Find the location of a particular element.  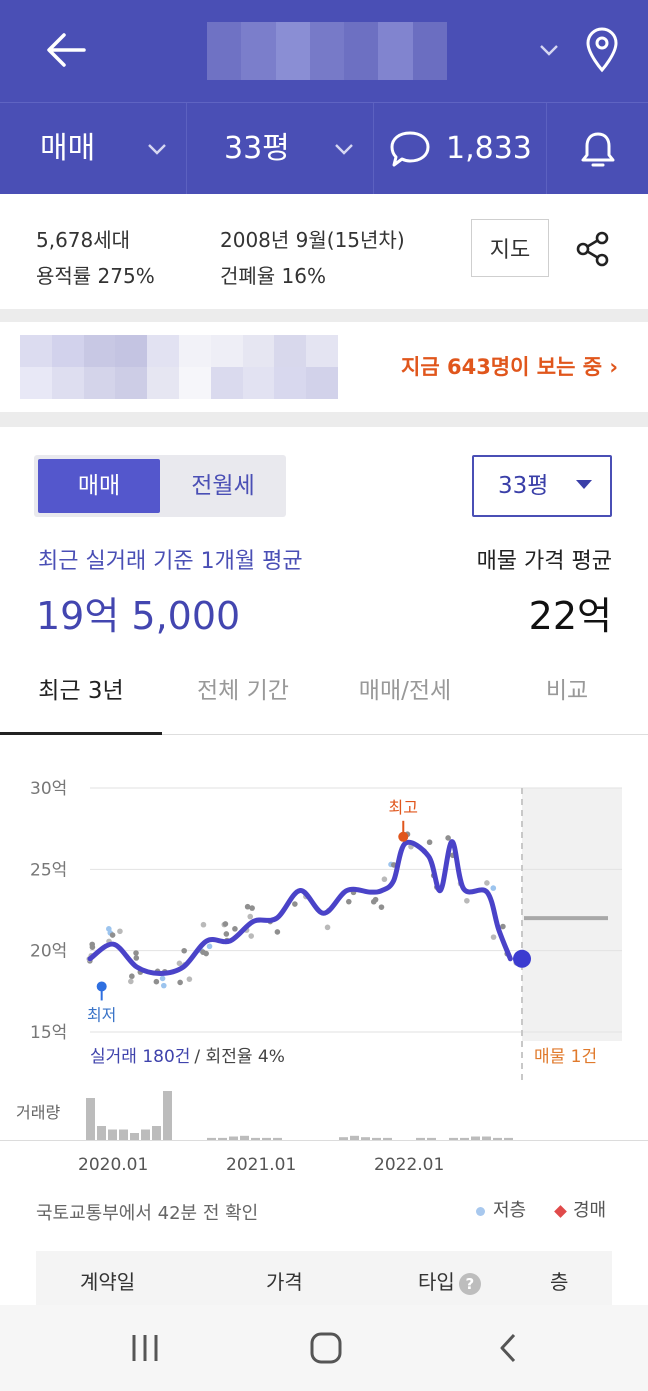

tab-sale-jeonse: 매매/전세 is located at coordinates (405, 697).